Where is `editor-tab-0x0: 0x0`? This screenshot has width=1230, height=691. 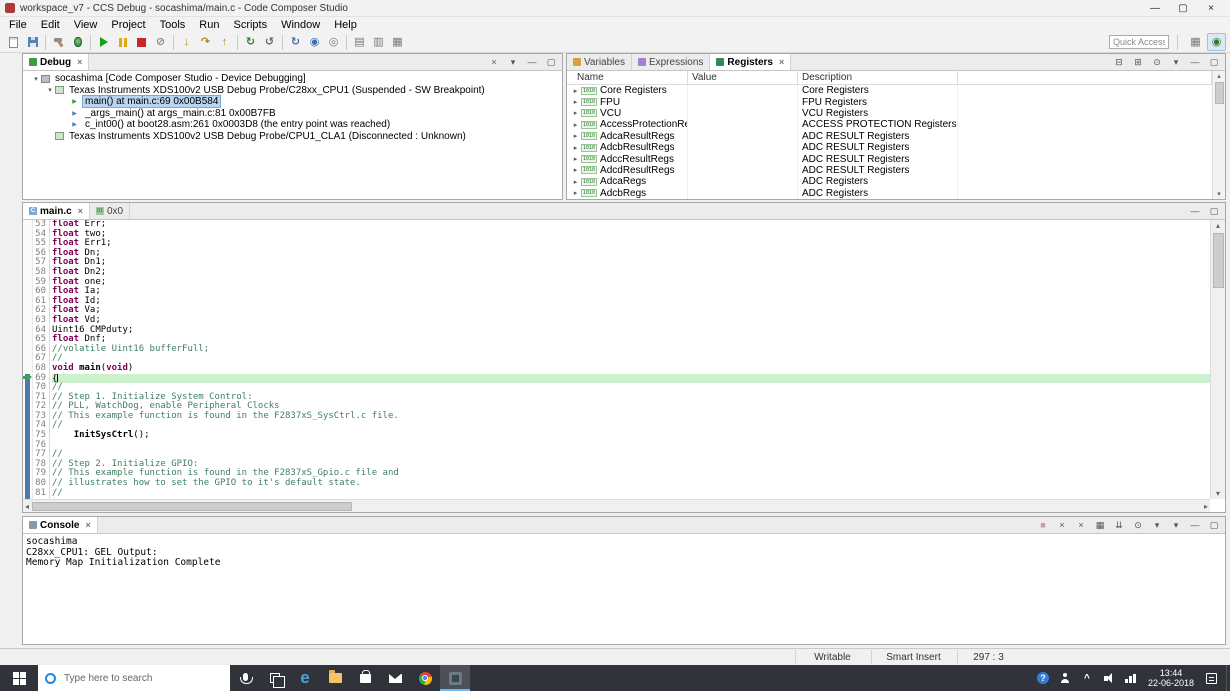 editor-tab-0x0: 0x0 is located at coordinates (110, 211).